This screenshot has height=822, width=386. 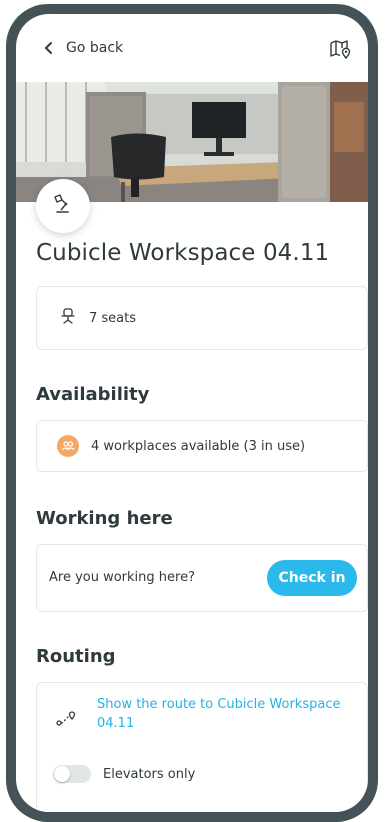 I want to click on page-title: Cubicle Workspace 04.11, so click(x=183, y=253).